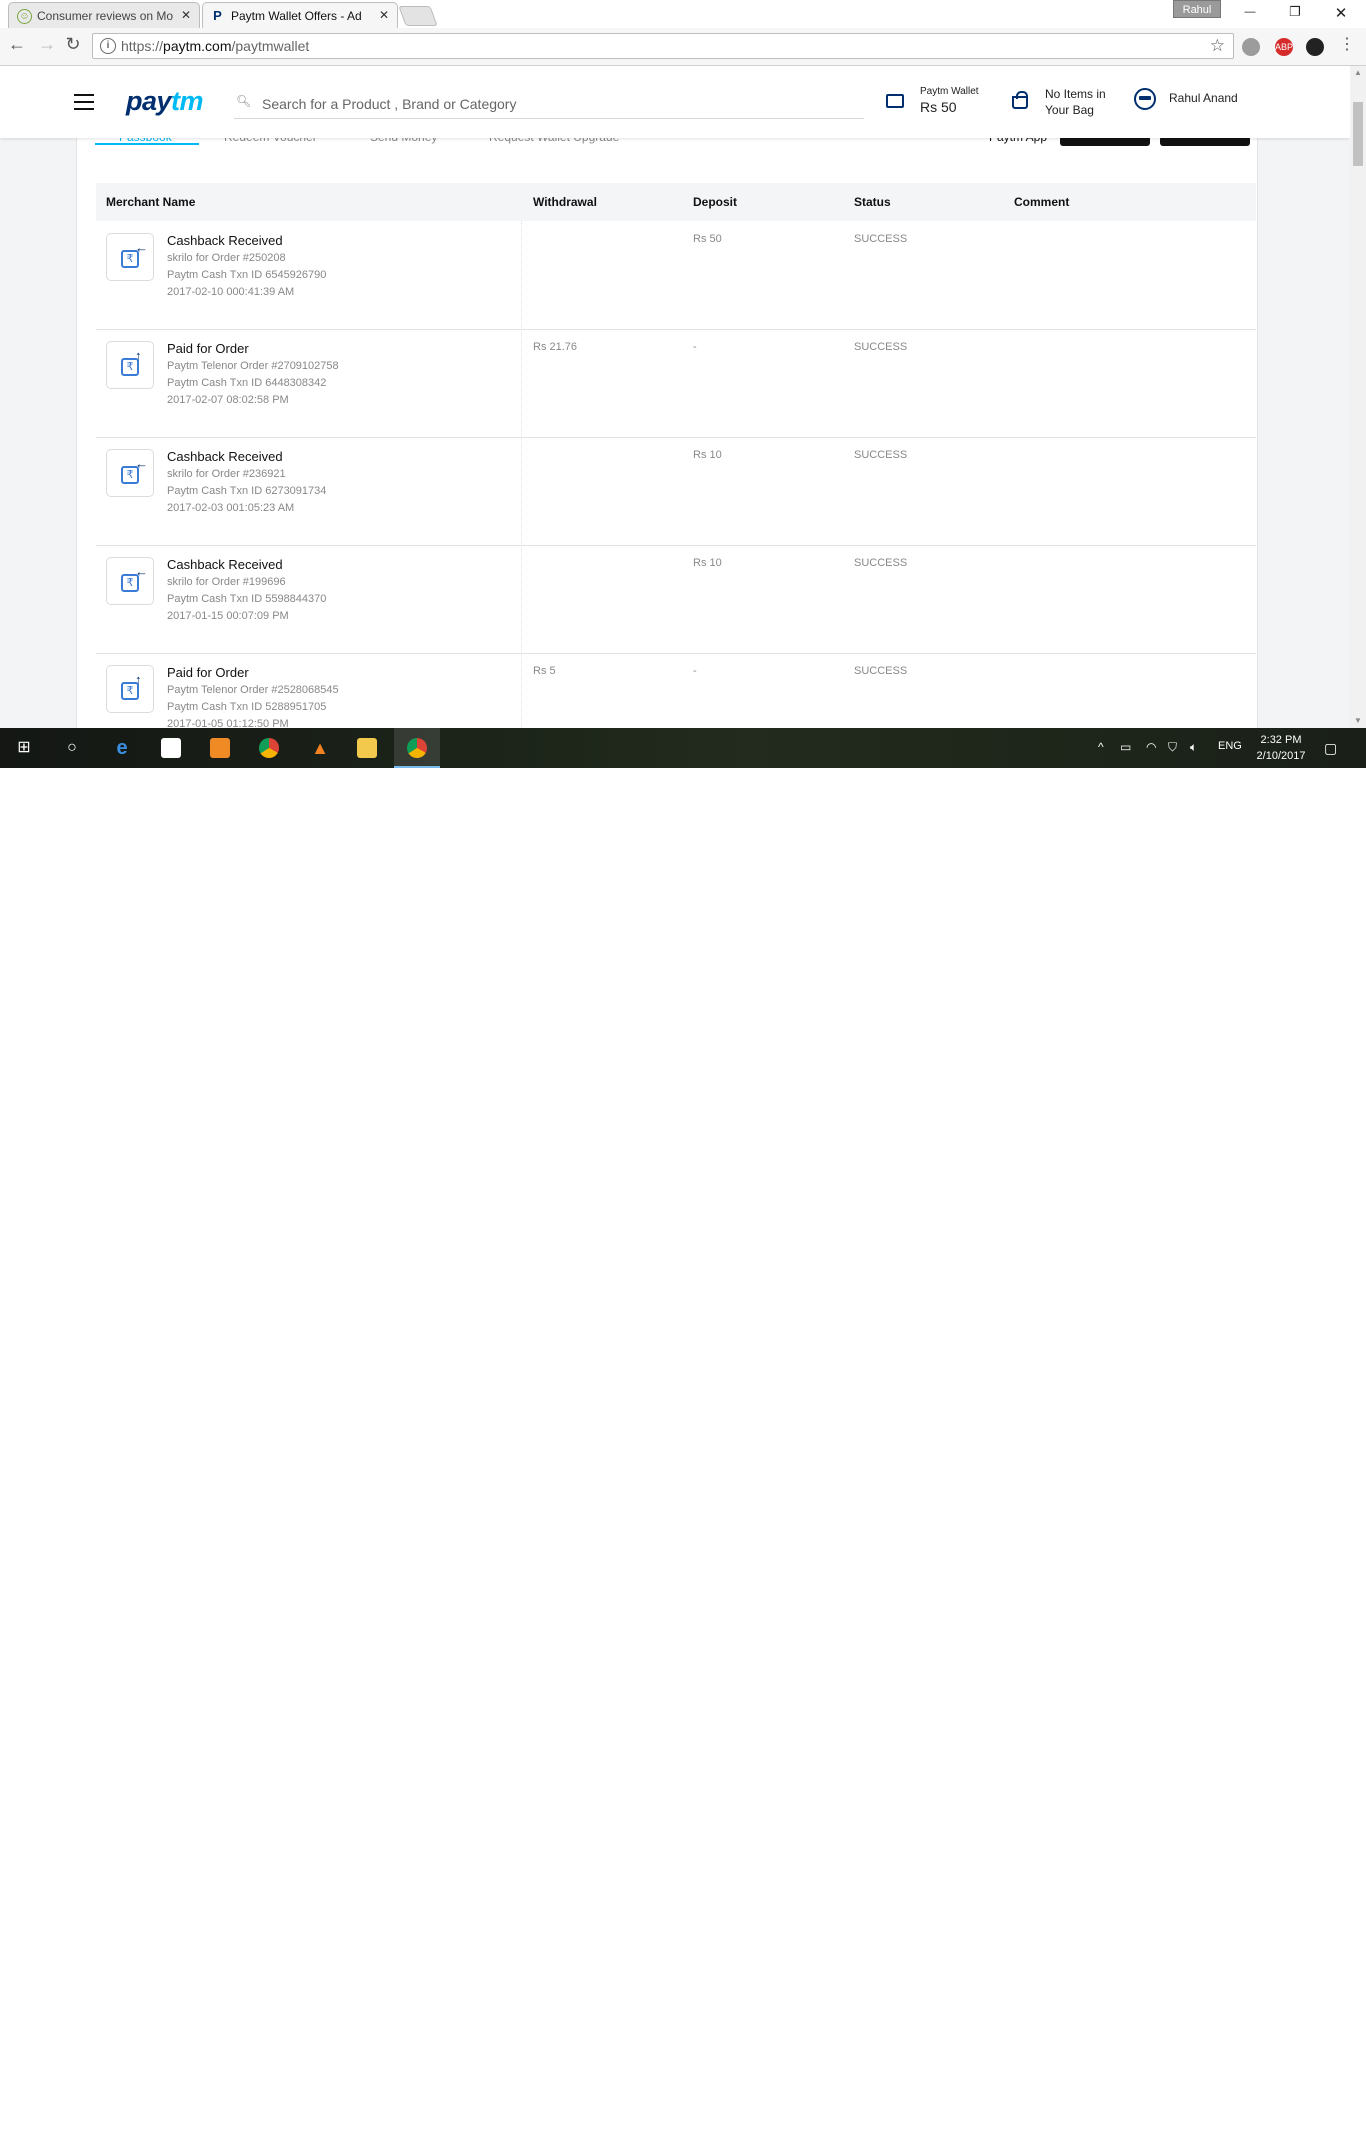 This screenshot has height=2133, width=1366. Describe the element at coordinates (296, 16) in the screenshot. I see `tab-title: Paytm Wallet Offers - Ad` at that location.